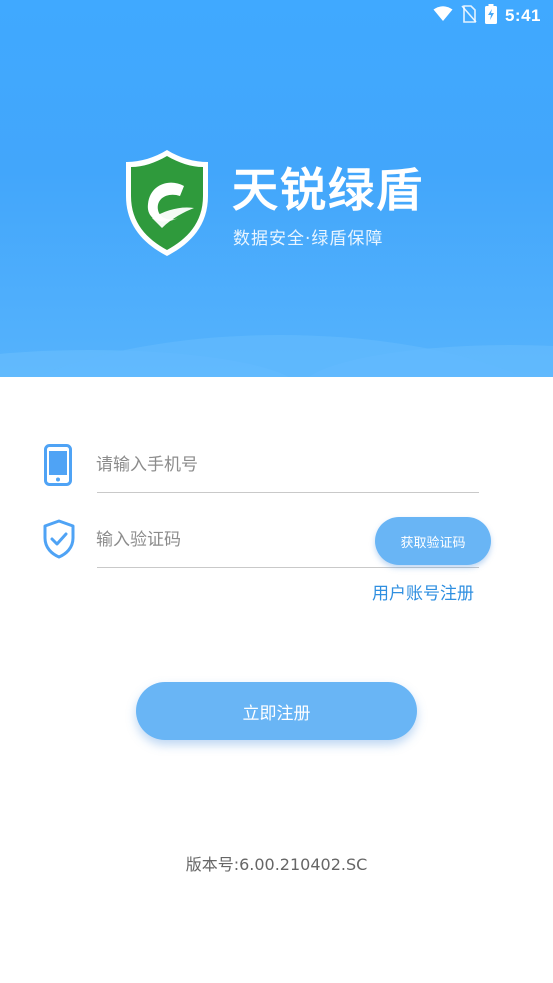 This screenshot has width=553, height=983. I want to click on version-value: 6.00.210402.SC, so click(303, 864).